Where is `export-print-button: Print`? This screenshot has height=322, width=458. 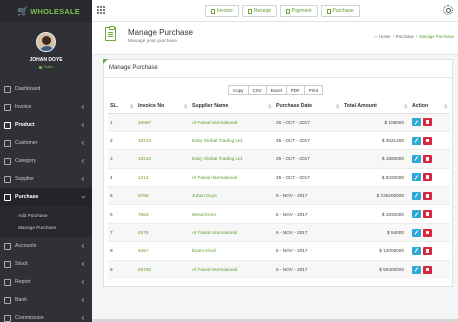
export-print-button: Print is located at coordinates (313, 90).